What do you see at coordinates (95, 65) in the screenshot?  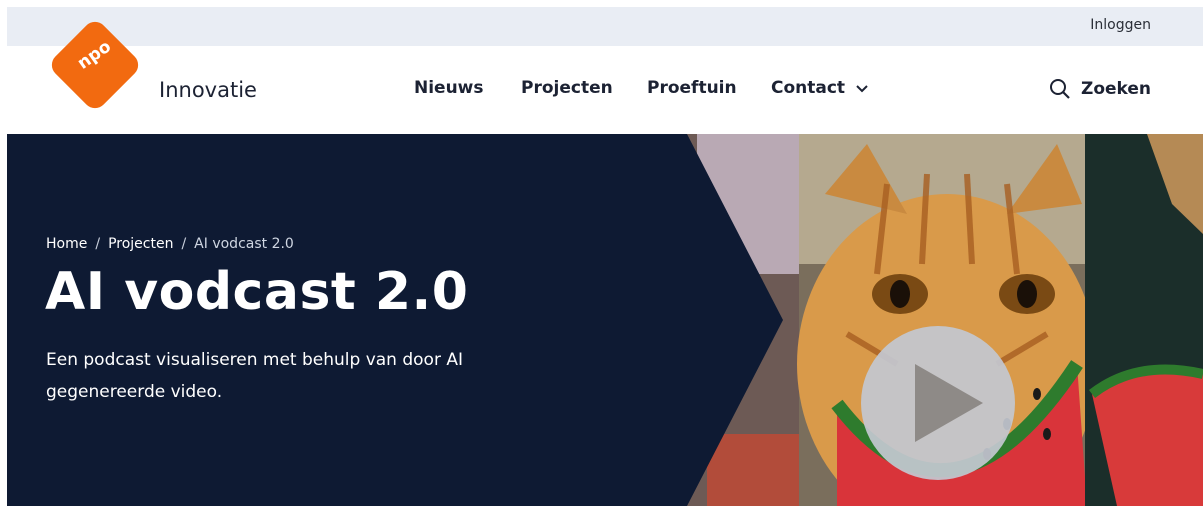 I see `npo-logo: npo` at bounding box center [95, 65].